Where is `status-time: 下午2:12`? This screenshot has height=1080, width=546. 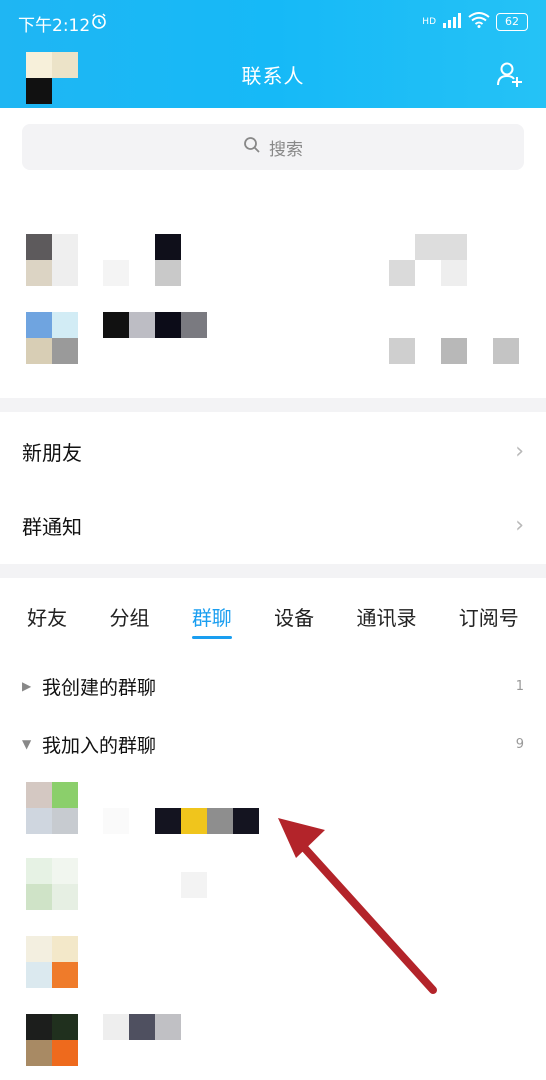
status-time: 下午2:12 is located at coordinates (54, 26).